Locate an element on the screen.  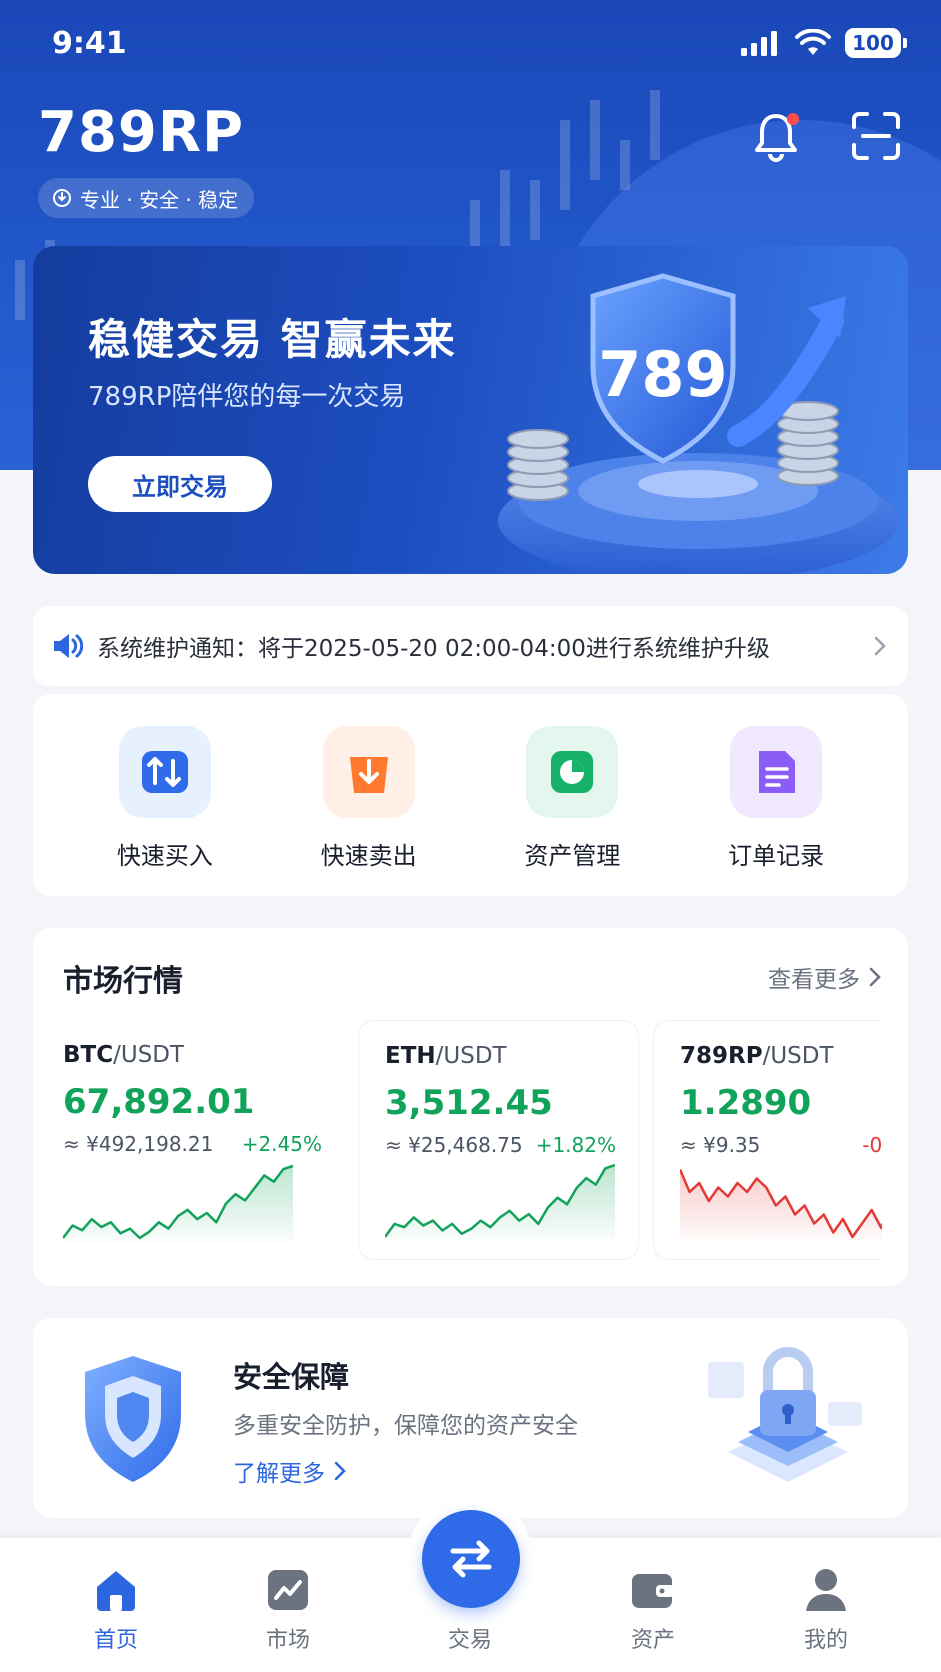
tab-market: 市场 is located at coordinates (288, 1605).